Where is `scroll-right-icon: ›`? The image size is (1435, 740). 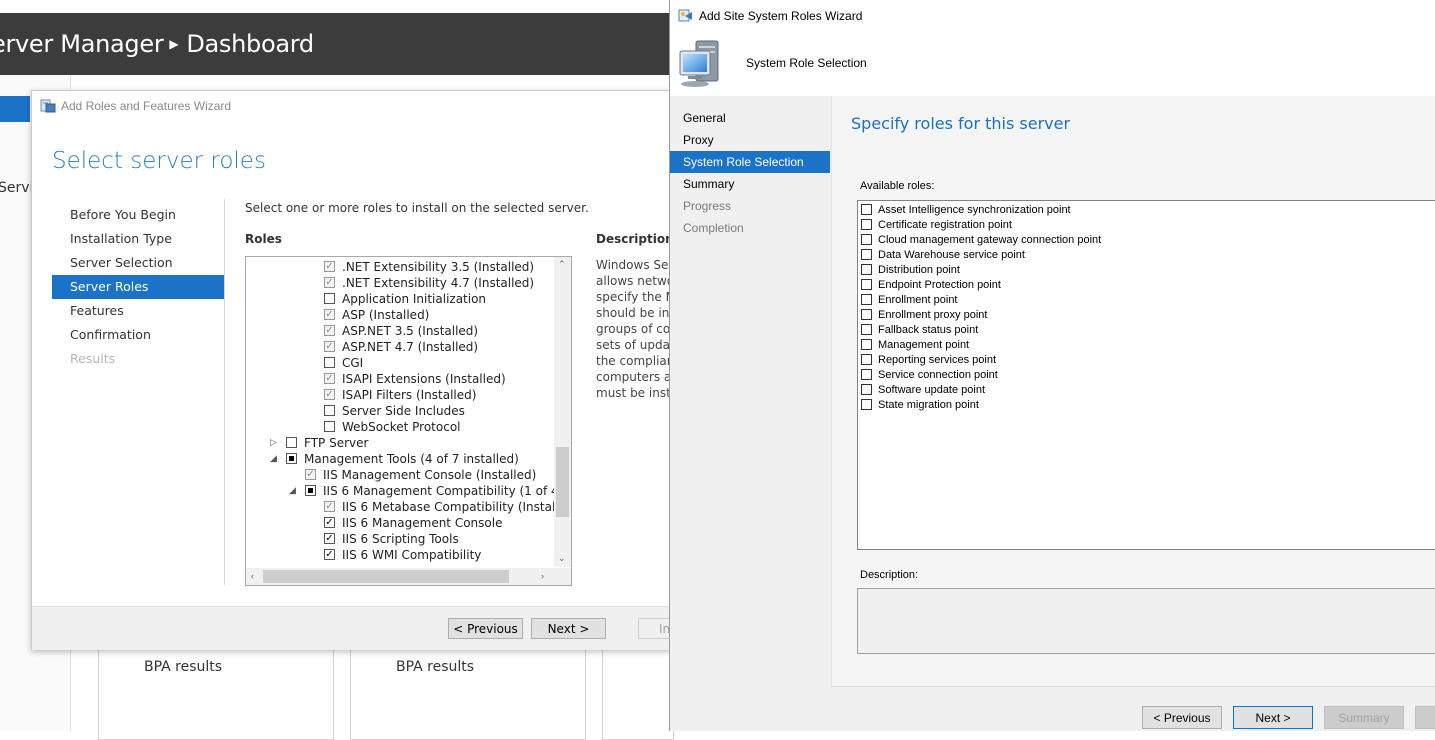
scroll-right-icon: › is located at coordinates (542, 576).